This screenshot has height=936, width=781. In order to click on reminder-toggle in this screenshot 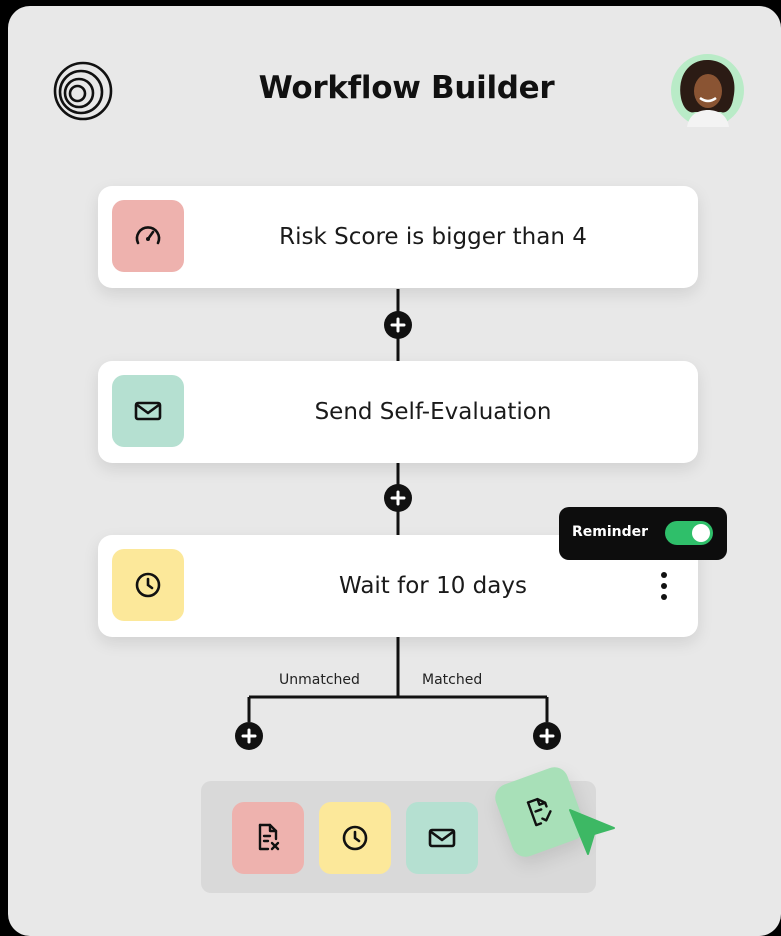, I will do `click(689, 533)`.